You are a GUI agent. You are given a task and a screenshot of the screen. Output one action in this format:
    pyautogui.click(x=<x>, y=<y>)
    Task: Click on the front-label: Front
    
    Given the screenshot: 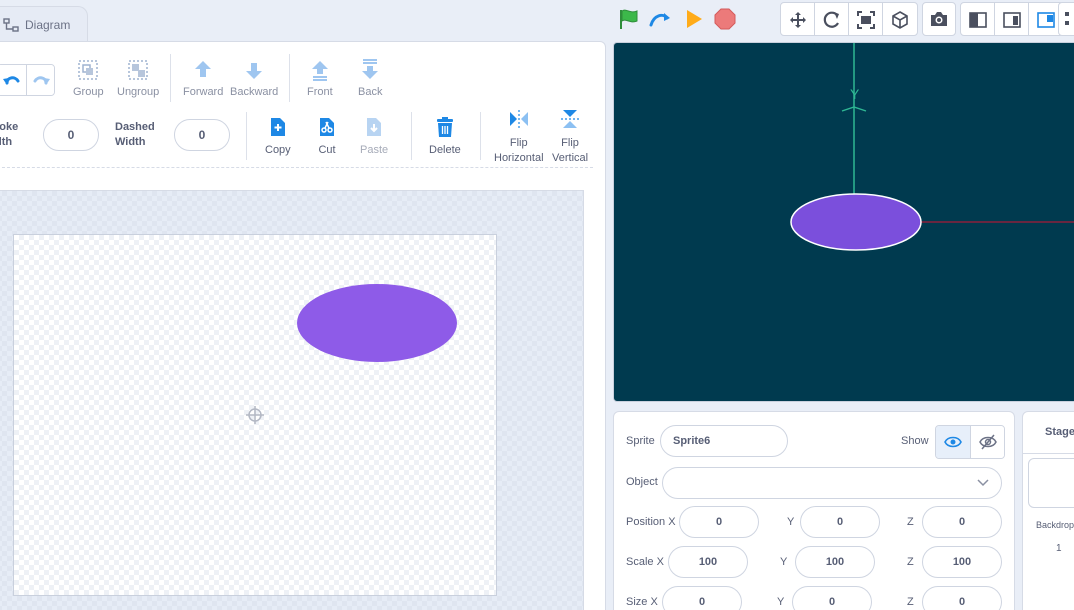 What is the action you would take?
    pyautogui.click(x=320, y=92)
    